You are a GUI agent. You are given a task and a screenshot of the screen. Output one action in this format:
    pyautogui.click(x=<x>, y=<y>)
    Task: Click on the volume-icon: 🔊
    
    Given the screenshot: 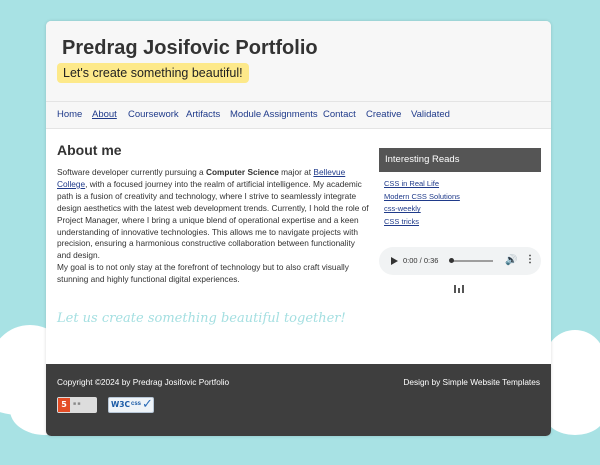 What is the action you would take?
    pyautogui.click(x=511, y=260)
    